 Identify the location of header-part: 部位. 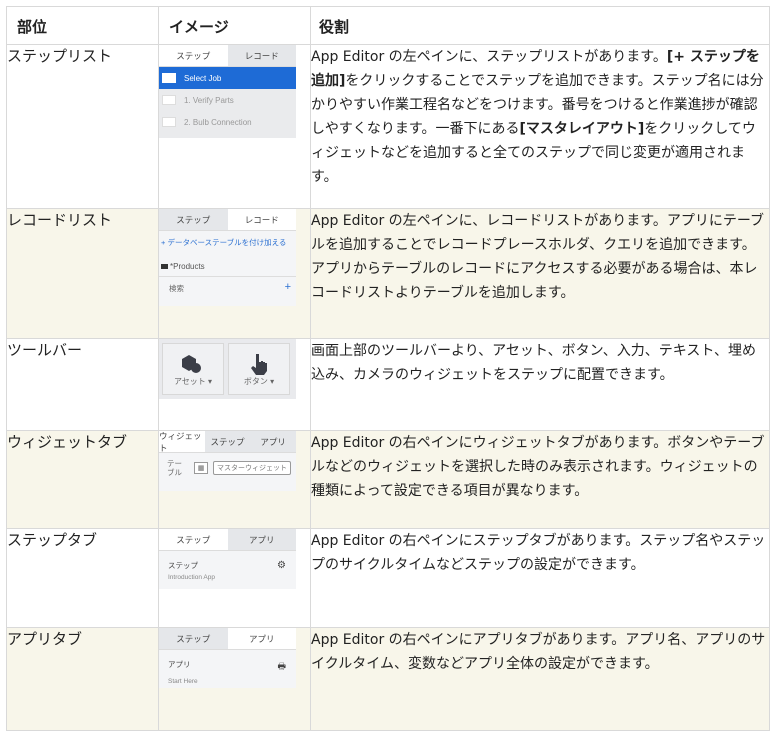
(82, 25).